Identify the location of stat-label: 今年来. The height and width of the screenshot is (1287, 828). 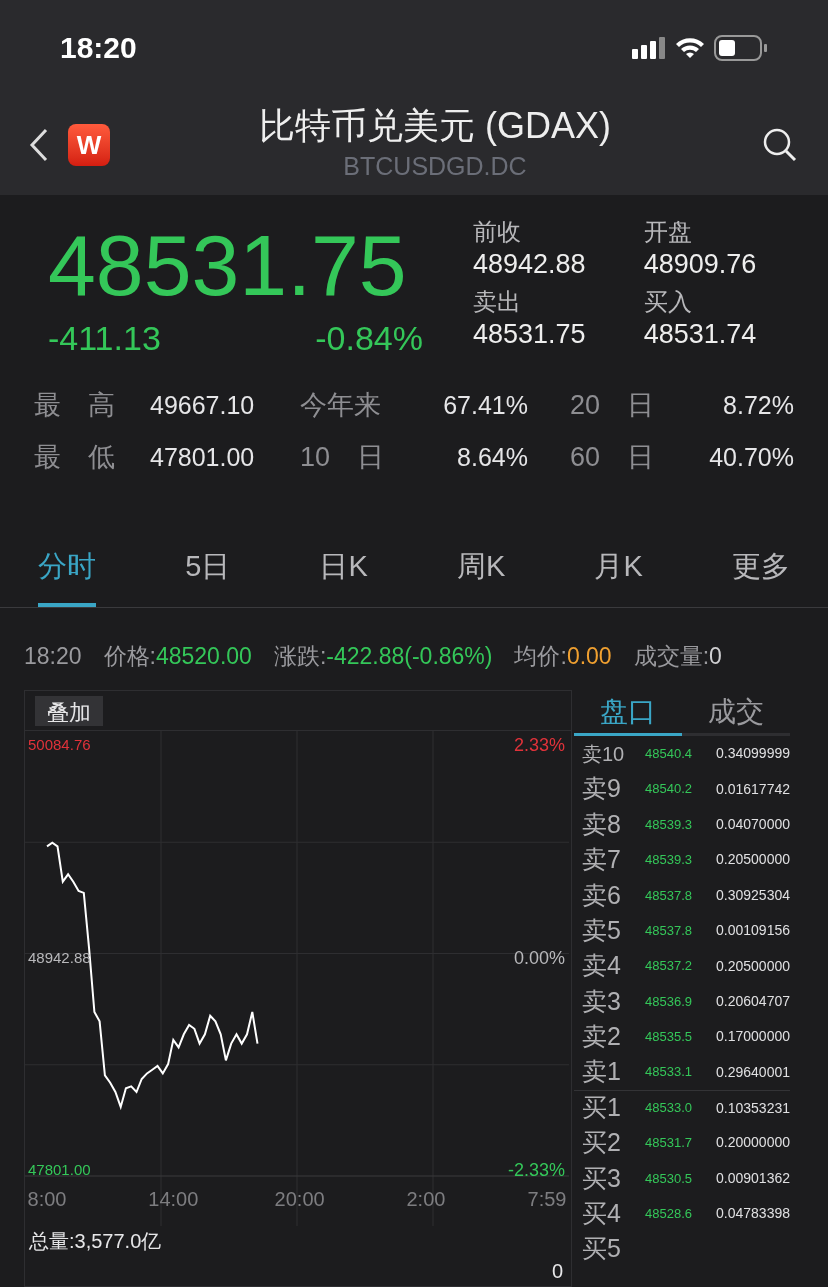
(341, 406).